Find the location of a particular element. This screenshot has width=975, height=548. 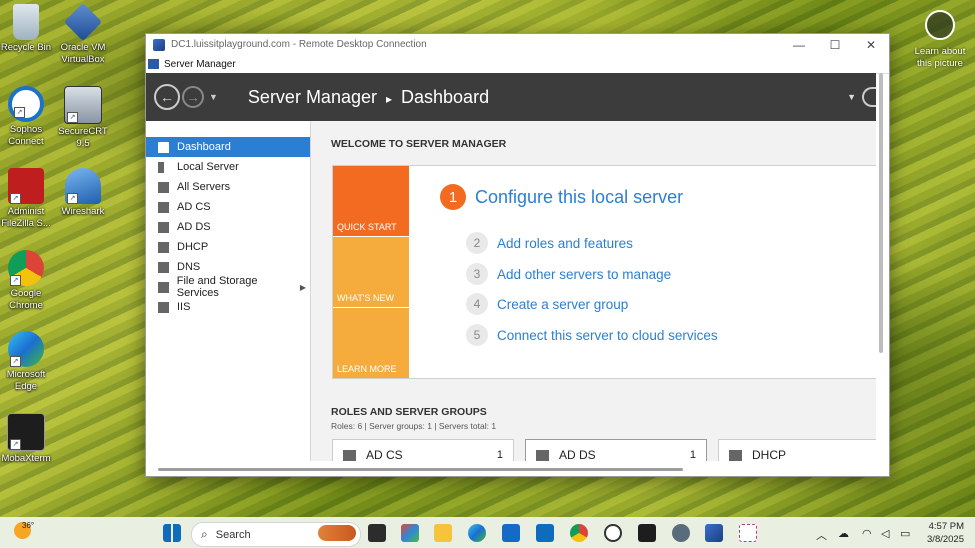

chrome-taskbar-icon is located at coordinates (579, 533).